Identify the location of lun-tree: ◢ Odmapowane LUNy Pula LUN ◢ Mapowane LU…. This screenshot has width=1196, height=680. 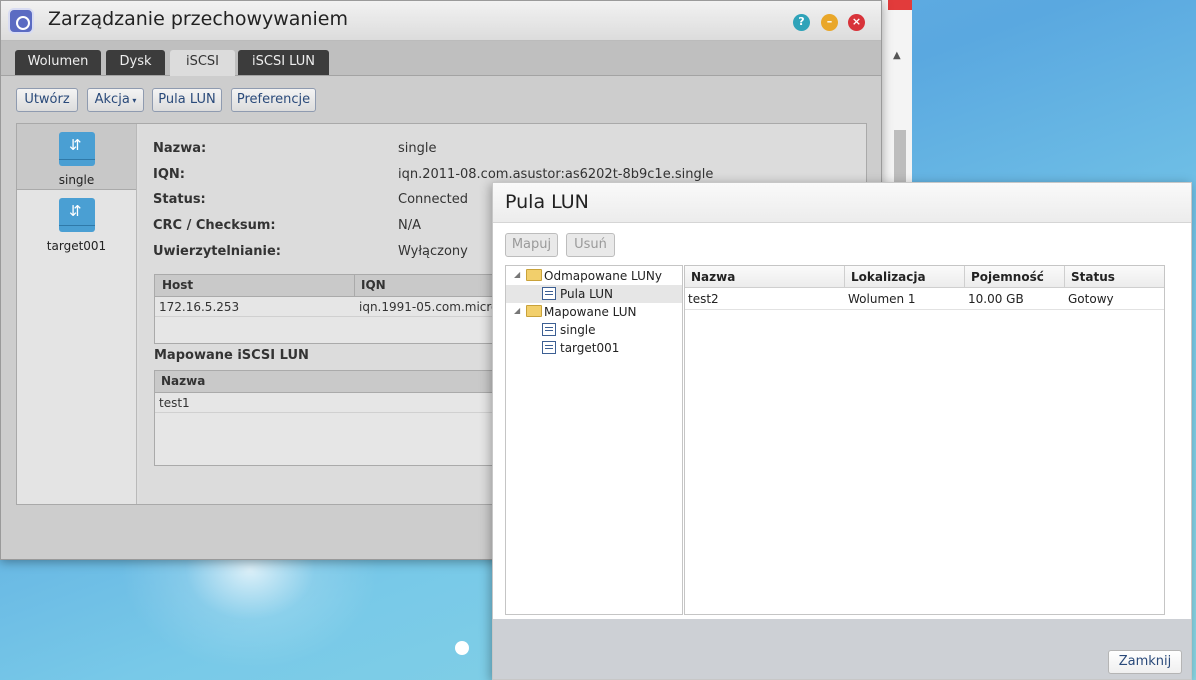
(594, 440).